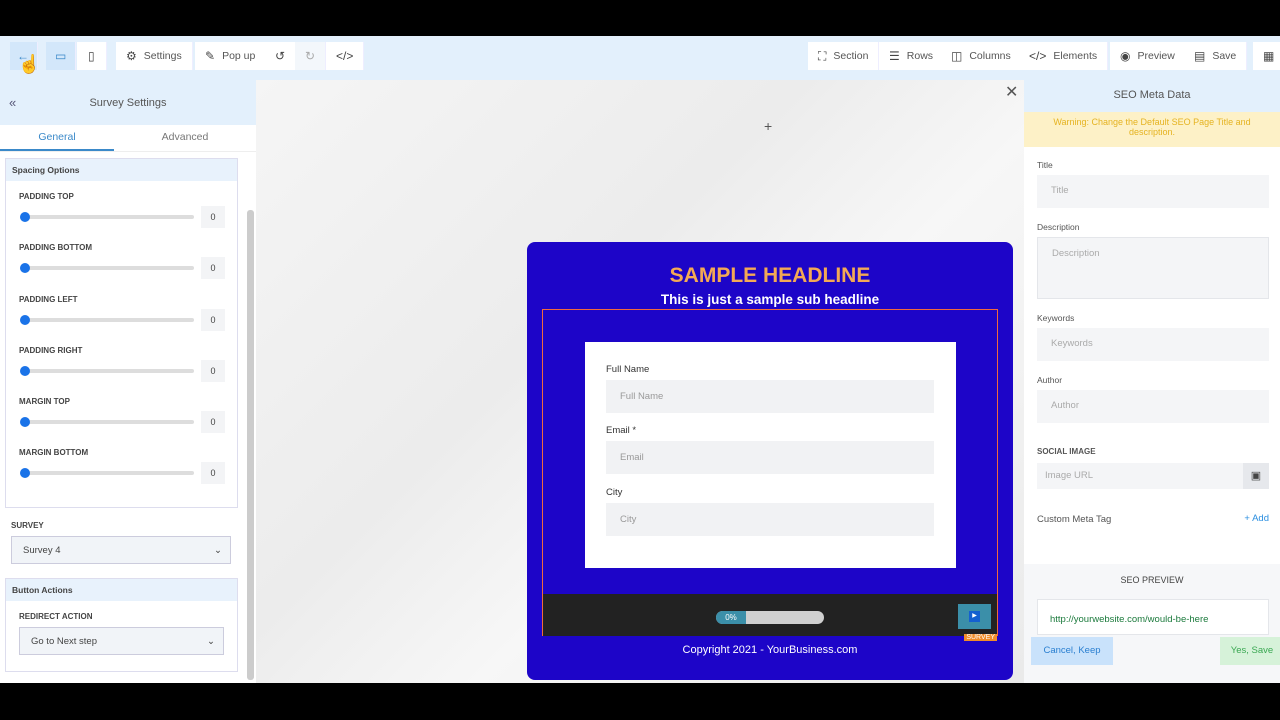  Describe the element at coordinates (1250, 651) in the screenshot. I see `yes-save-button: Yes, Save` at that location.